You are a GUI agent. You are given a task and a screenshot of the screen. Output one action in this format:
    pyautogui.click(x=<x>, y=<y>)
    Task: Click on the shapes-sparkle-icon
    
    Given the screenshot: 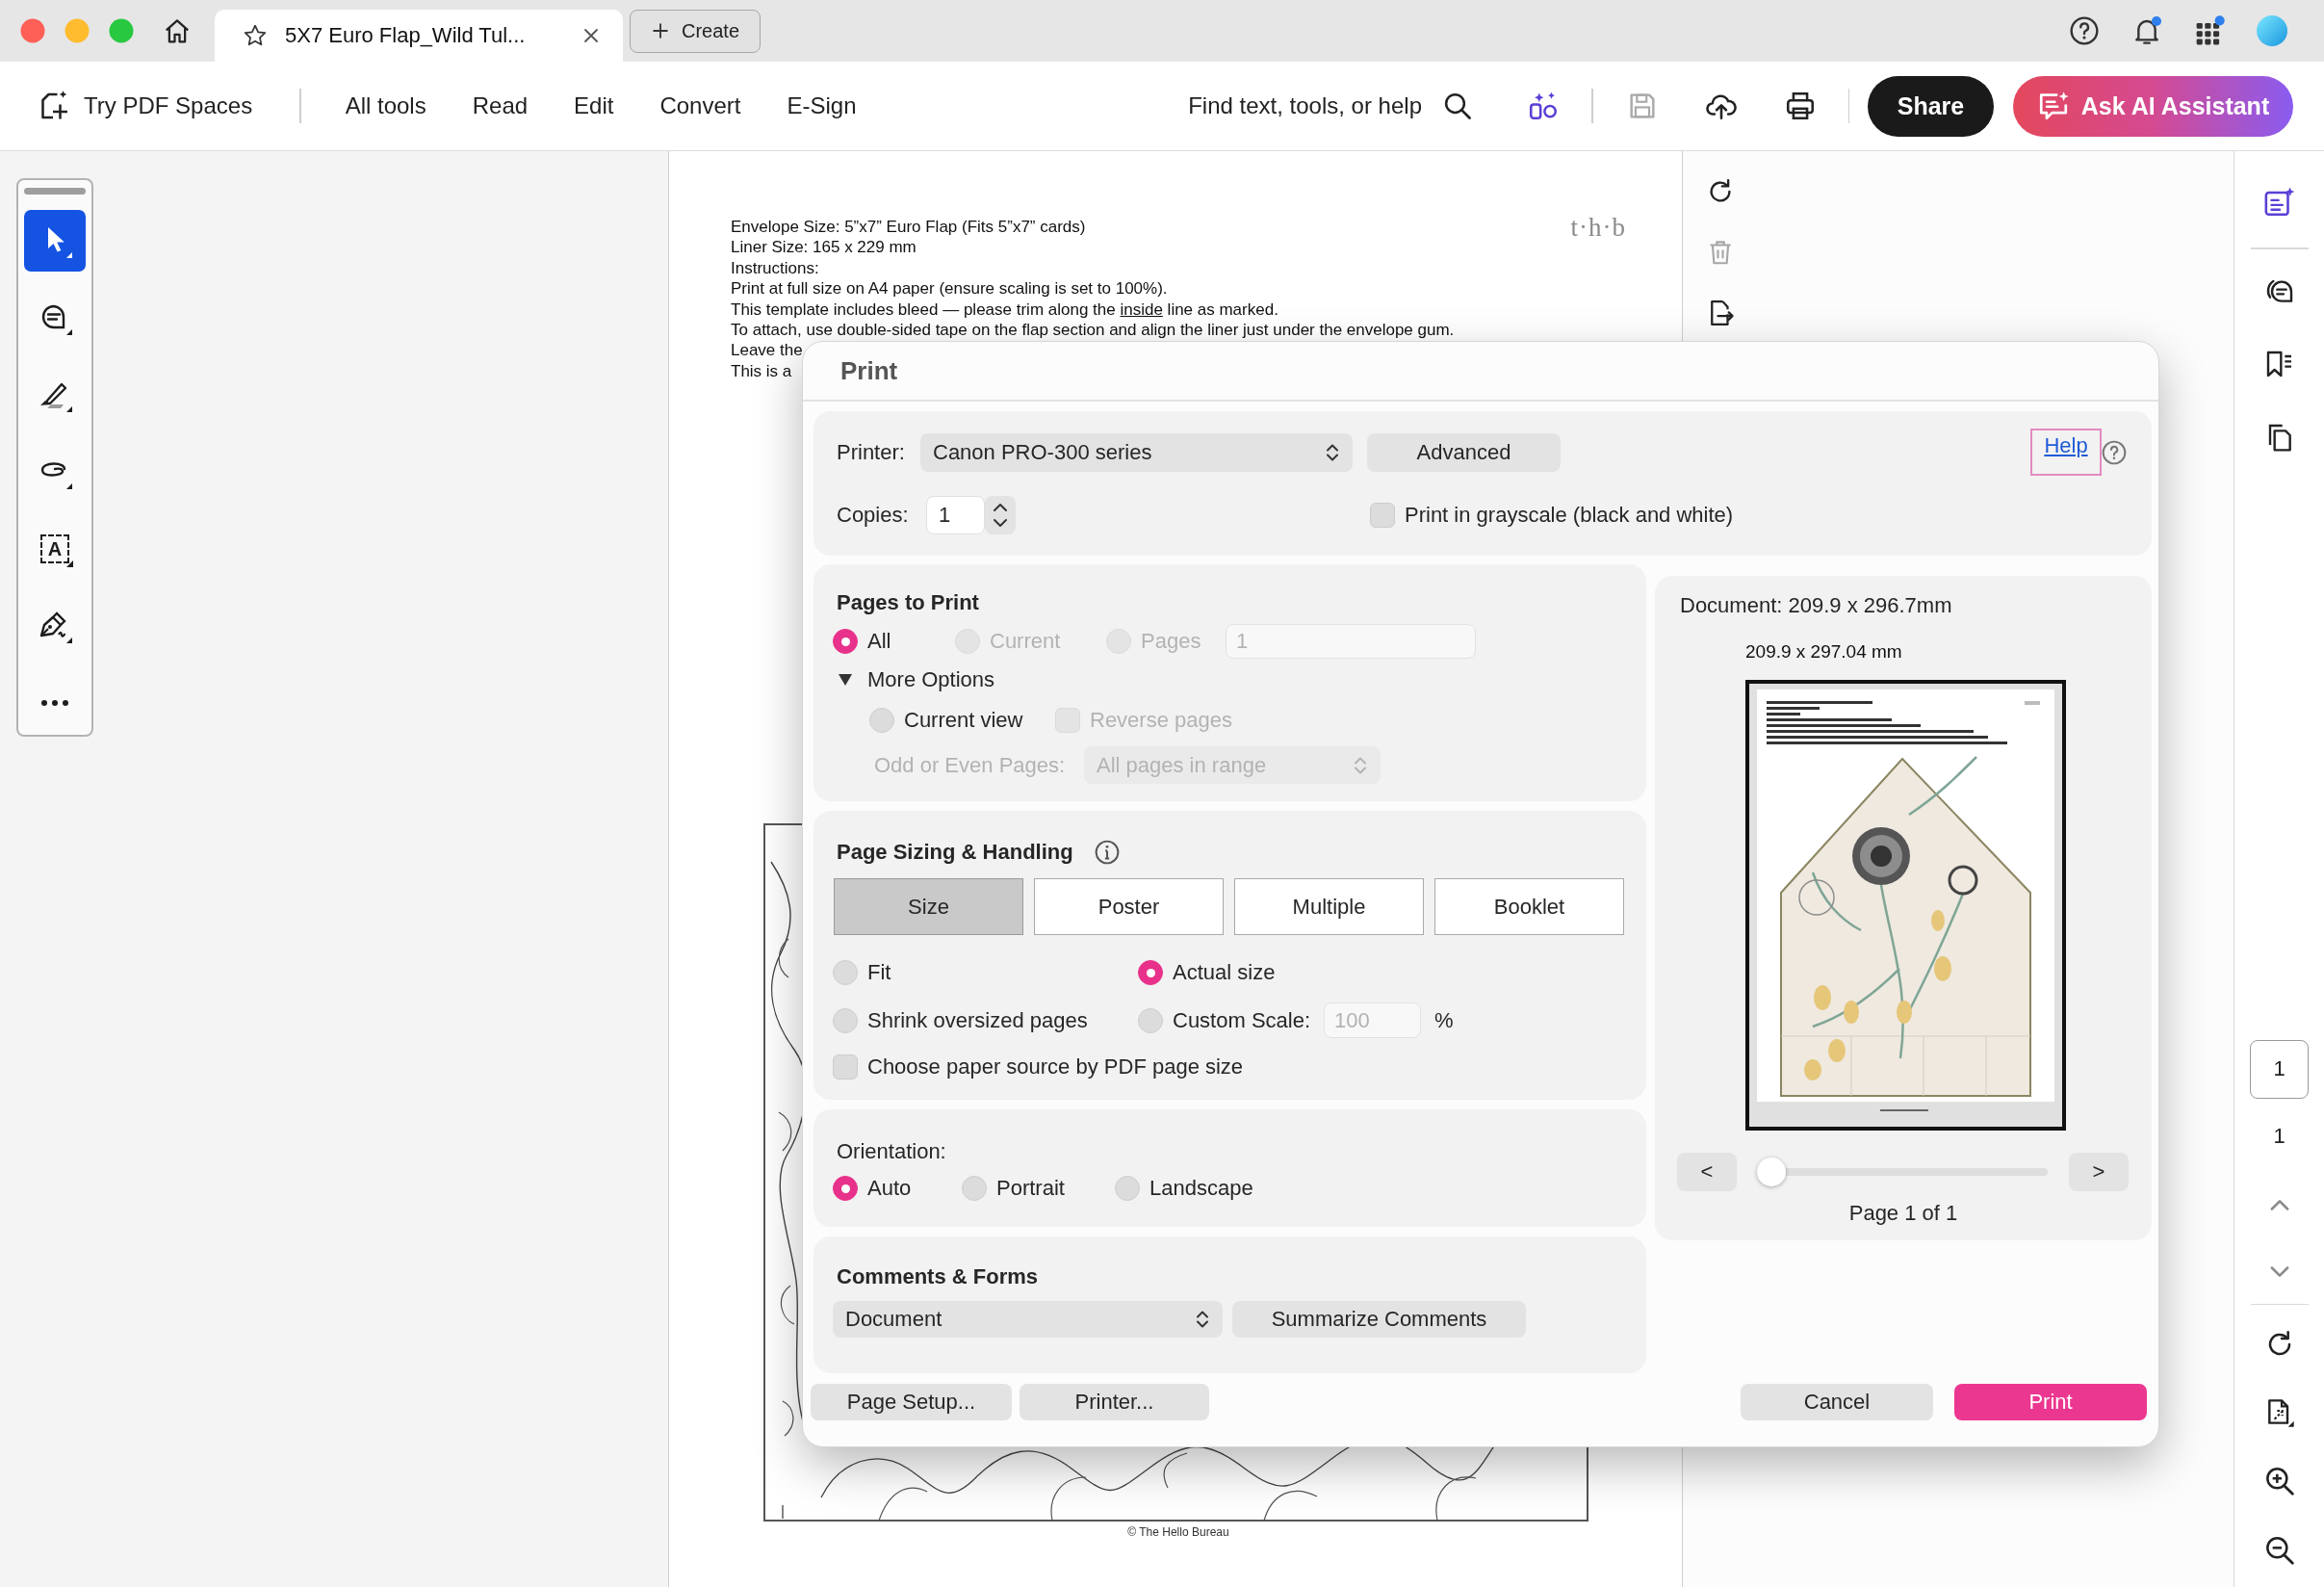 What is the action you would take?
    pyautogui.click(x=1543, y=106)
    